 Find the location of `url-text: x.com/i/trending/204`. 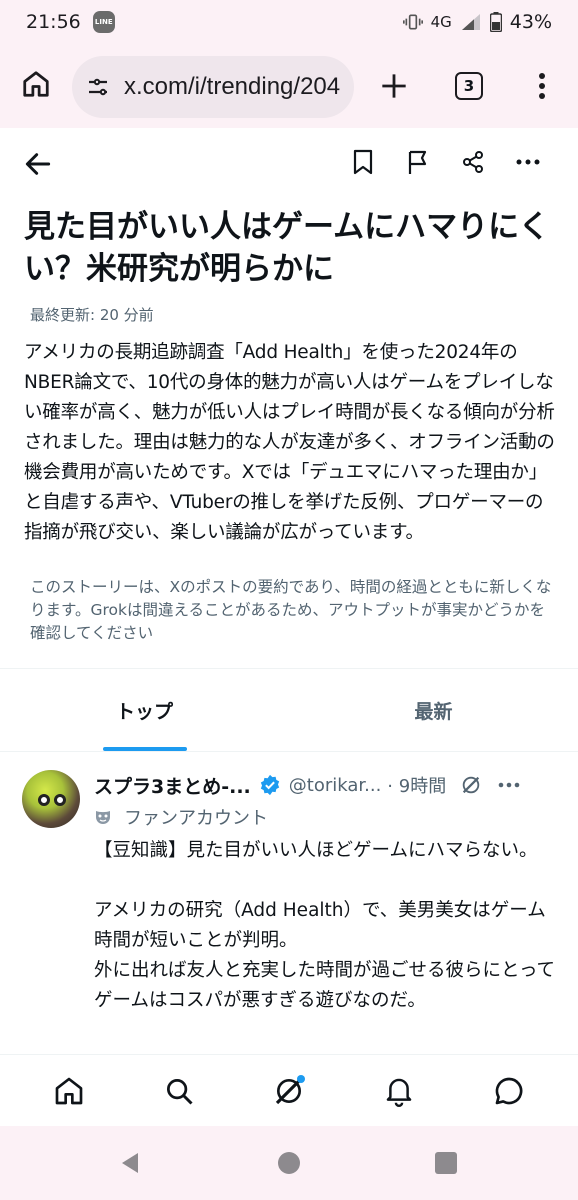

url-text: x.com/i/trending/204 is located at coordinates (232, 87).